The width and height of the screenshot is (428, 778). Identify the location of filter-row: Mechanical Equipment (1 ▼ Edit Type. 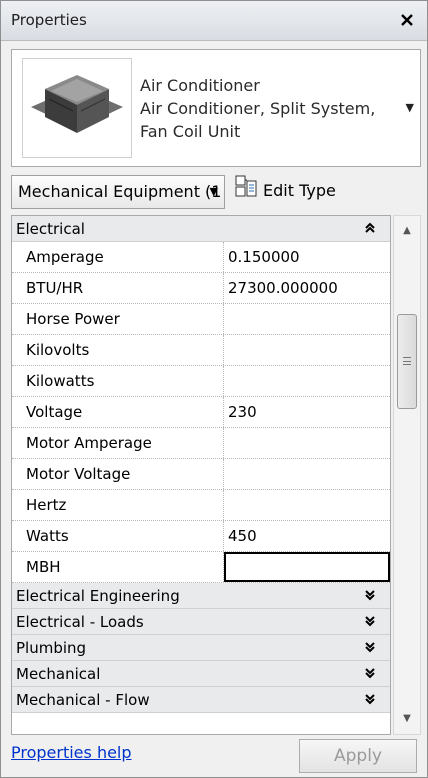
(217, 192).